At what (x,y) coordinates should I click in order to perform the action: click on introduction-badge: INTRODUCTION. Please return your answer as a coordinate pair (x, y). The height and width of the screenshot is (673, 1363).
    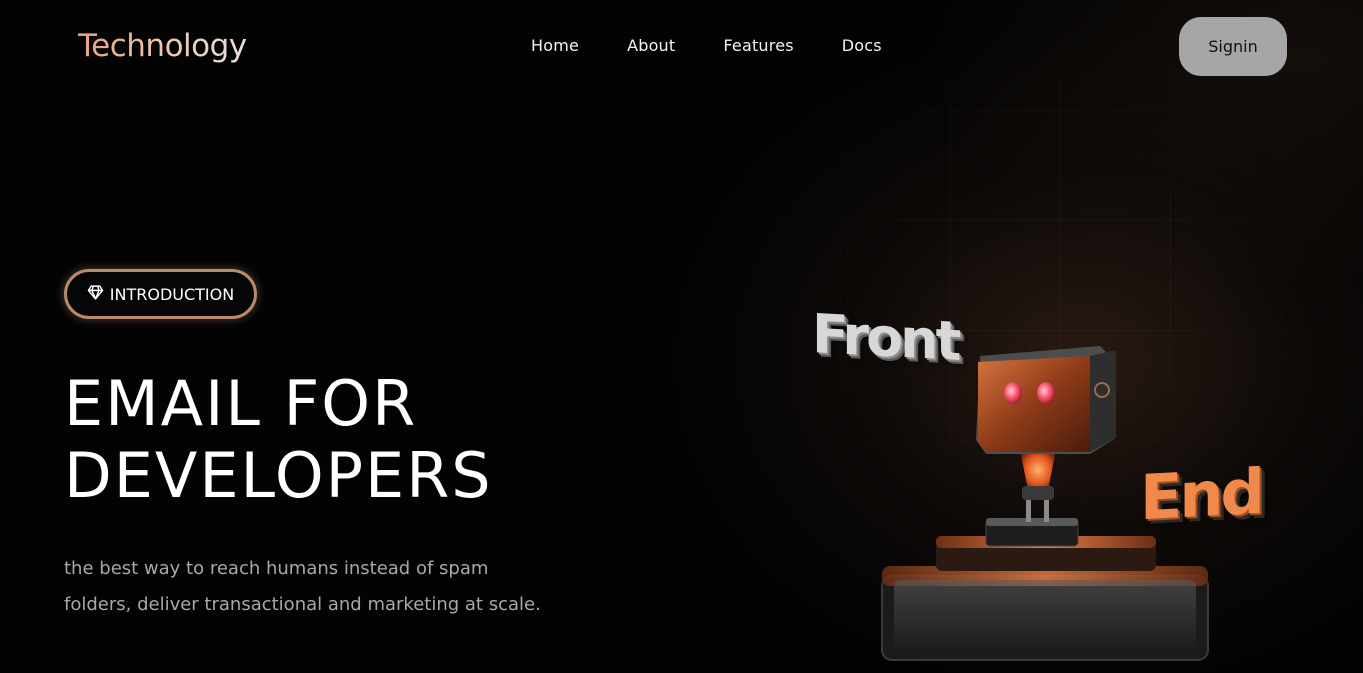
    Looking at the image, I should click on (160, 294).